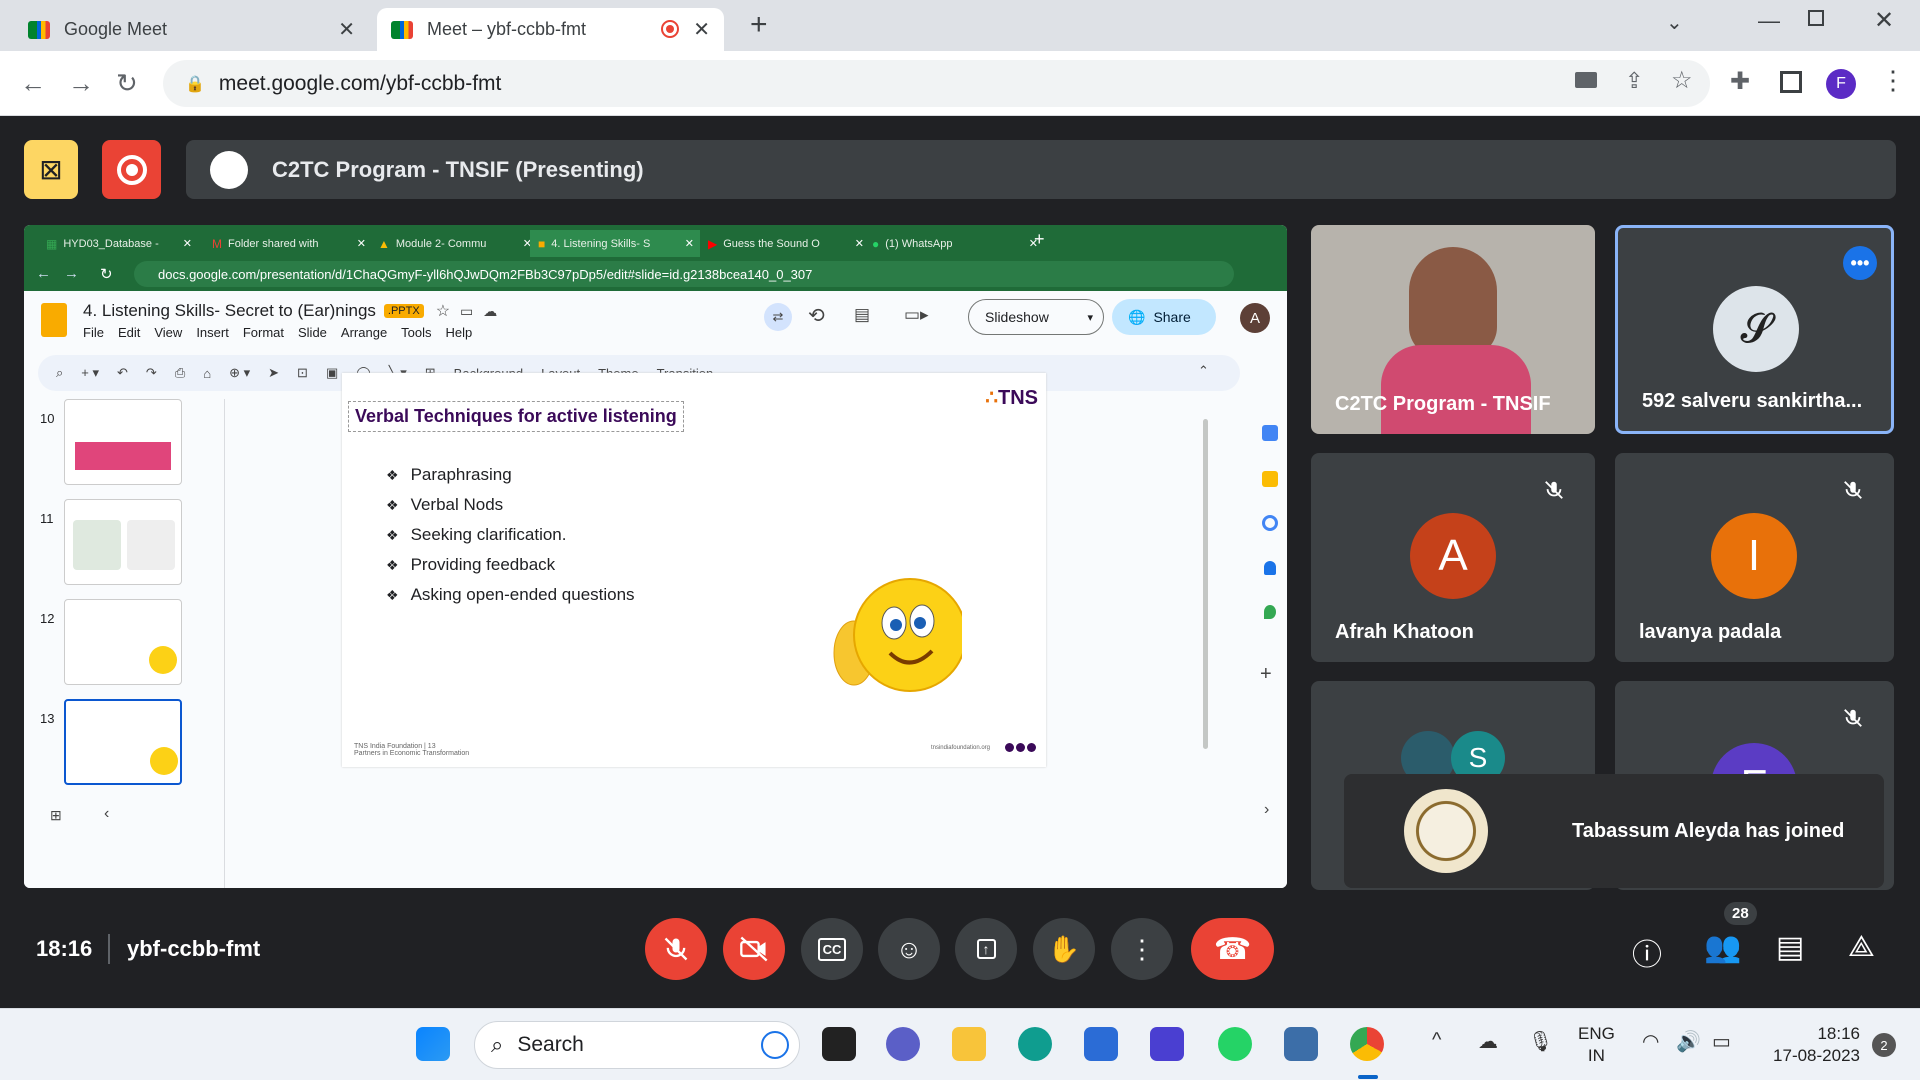 Image resolution: width=1920 pixels, height=1080 pixels. What do you see at coordinates (1790, 947) in the screenshot?
I see `chat-icon: ▤` at bounding box center [1790, 947].